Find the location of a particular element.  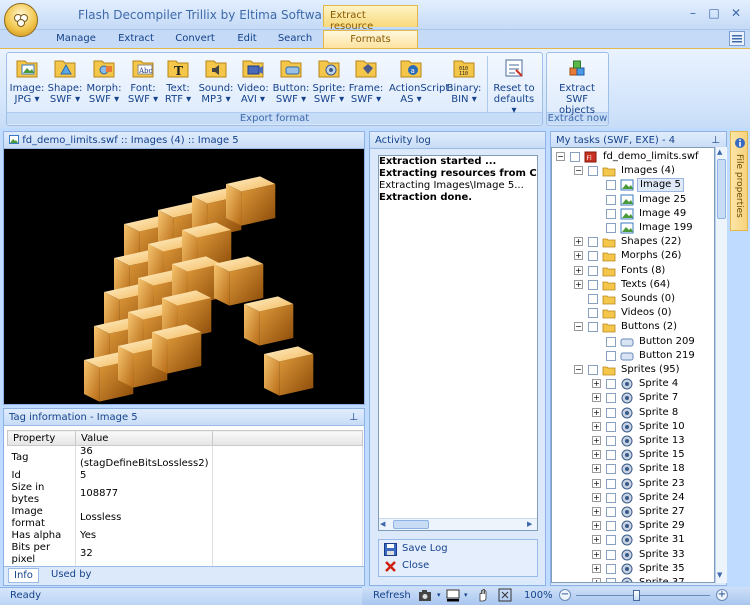

binary-format-button: 010 110 Binary: BIN ▾ is located at coordinates (464, 85).